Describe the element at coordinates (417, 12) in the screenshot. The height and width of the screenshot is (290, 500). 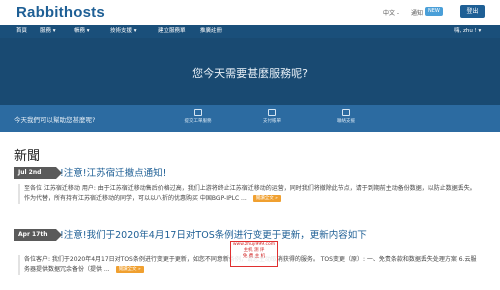
I see `notifications-link: 通知` at that location.